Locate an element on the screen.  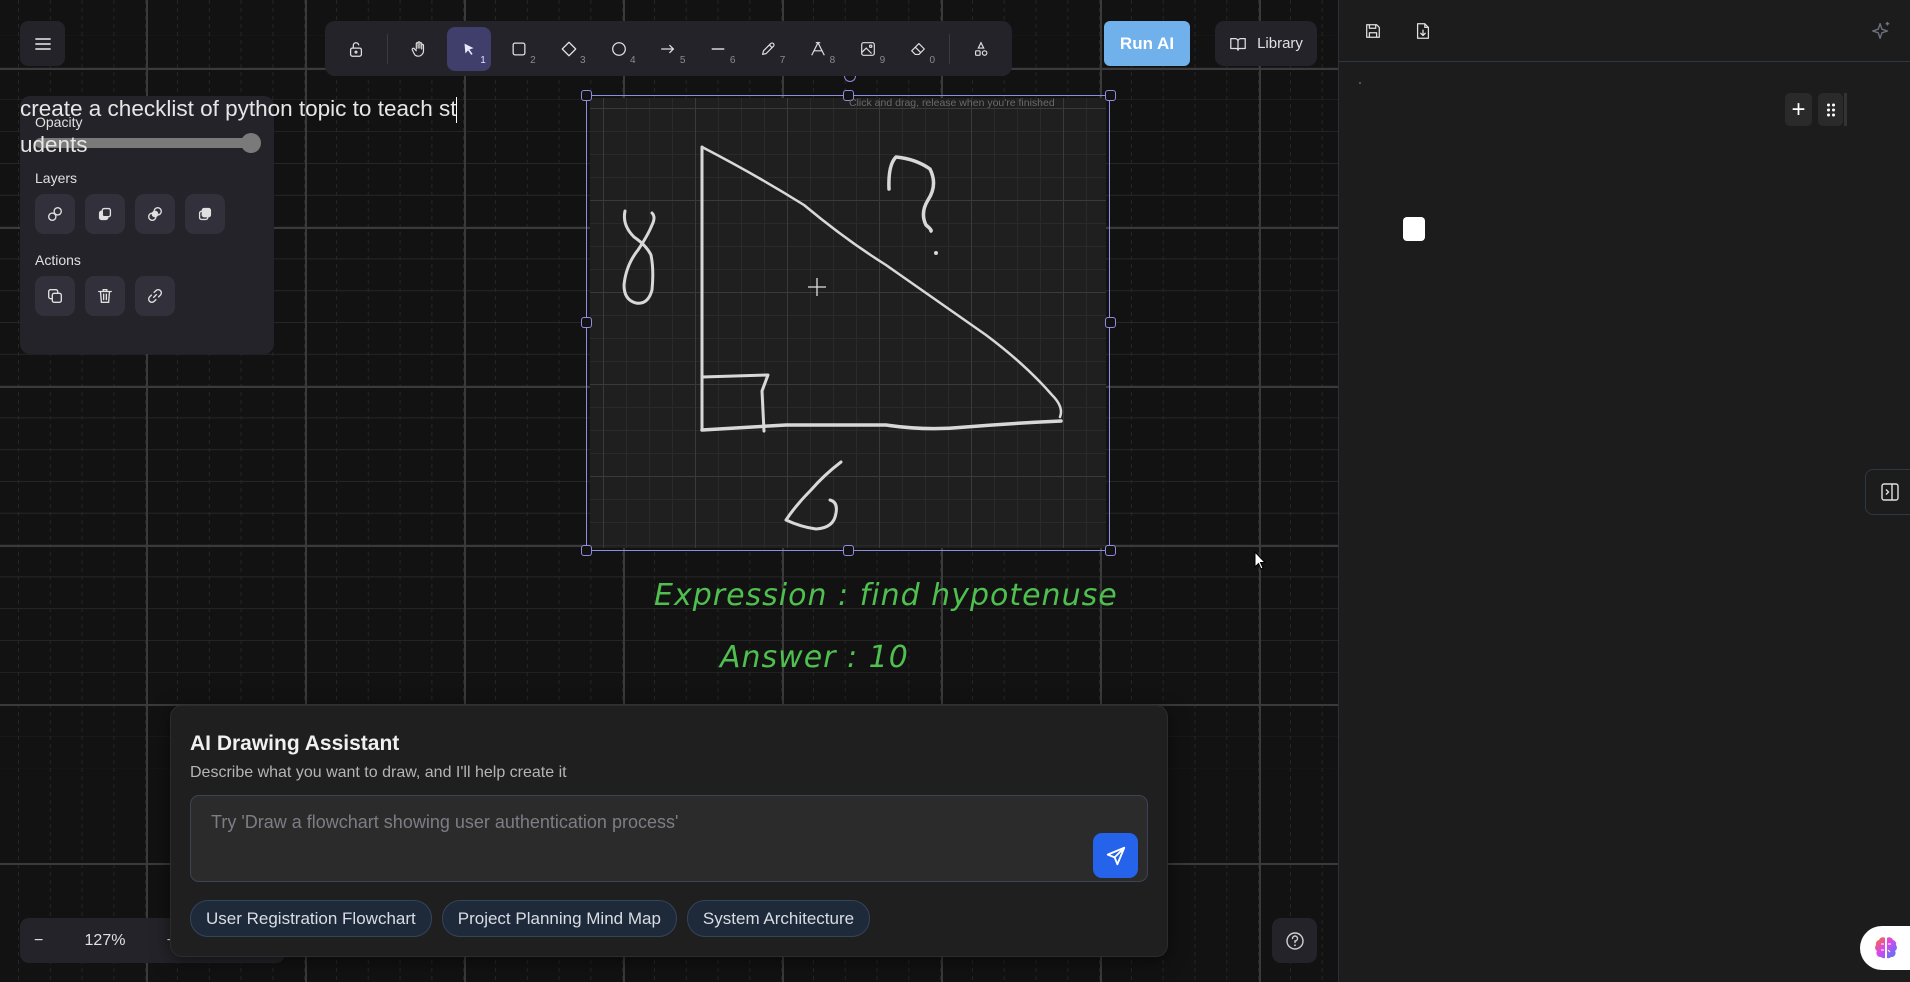
tool-more-shapes is located at coordinates (981, 49).